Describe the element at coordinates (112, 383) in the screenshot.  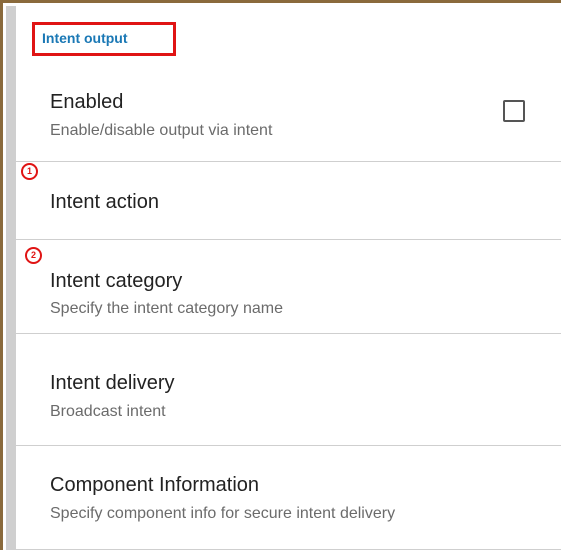
I see `pref-intent-delivery-title: Intent delivery` at that location.